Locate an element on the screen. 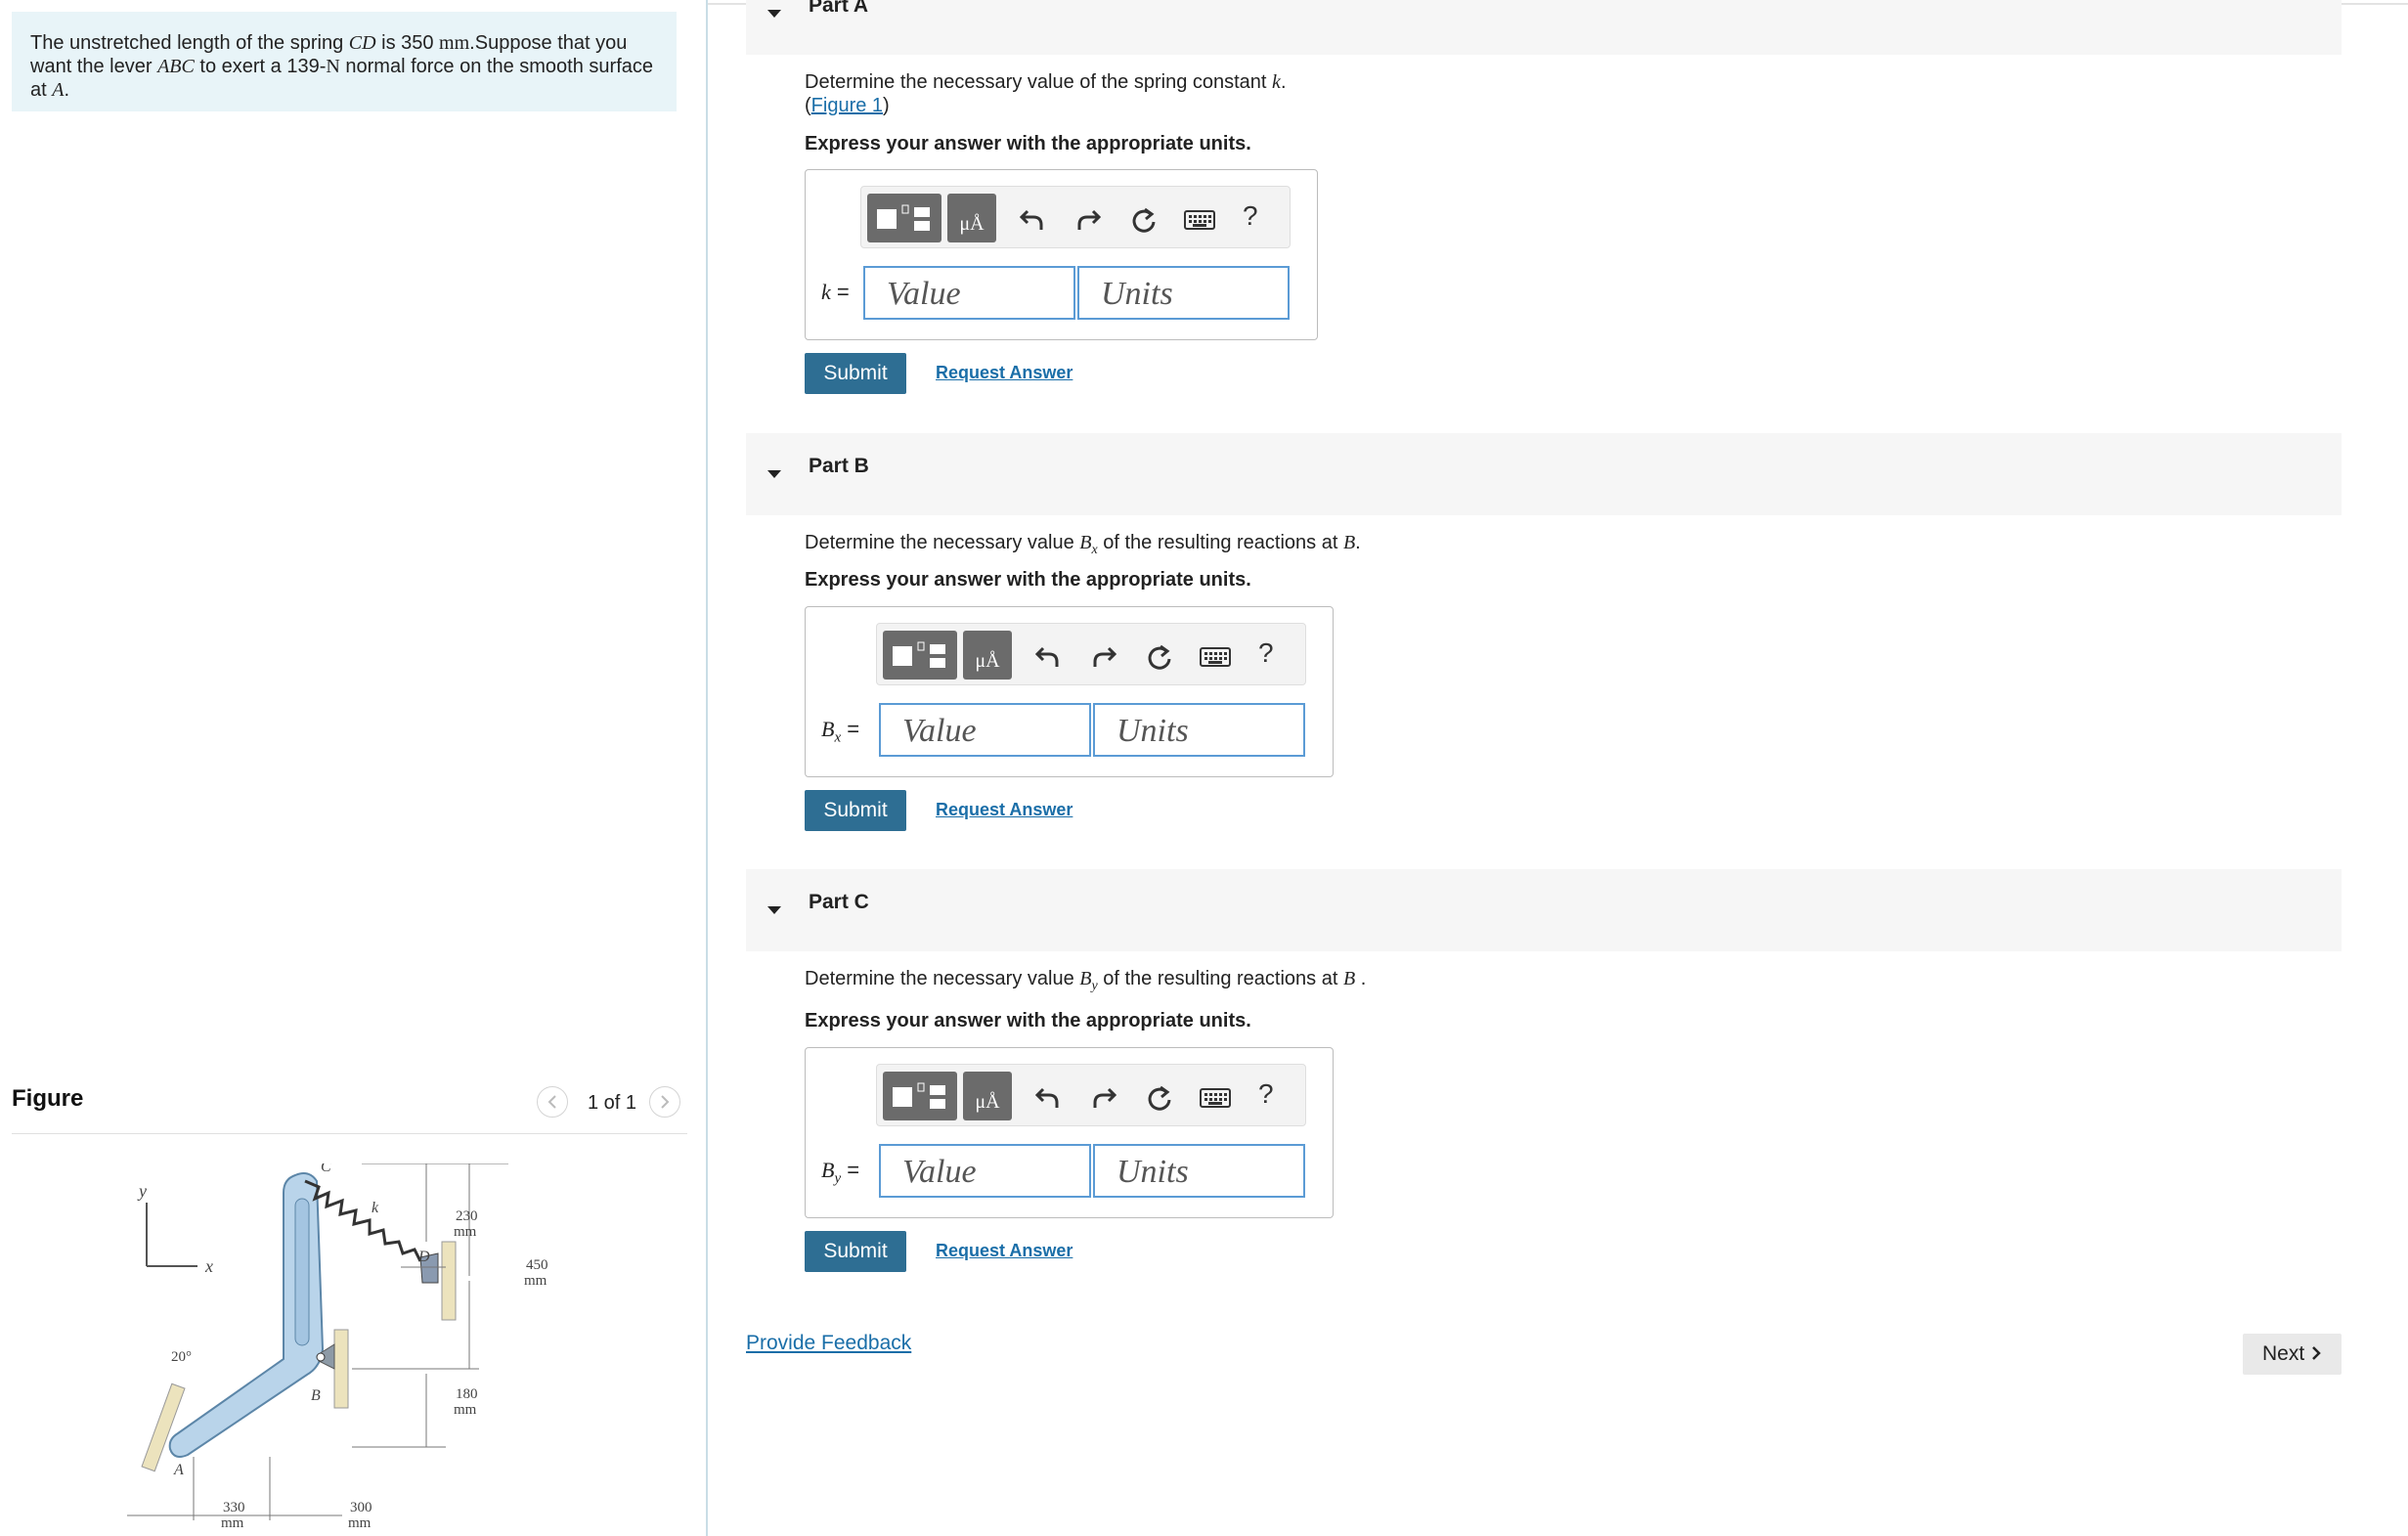  dim-330: 330 is located at coordinates (234, 1507).